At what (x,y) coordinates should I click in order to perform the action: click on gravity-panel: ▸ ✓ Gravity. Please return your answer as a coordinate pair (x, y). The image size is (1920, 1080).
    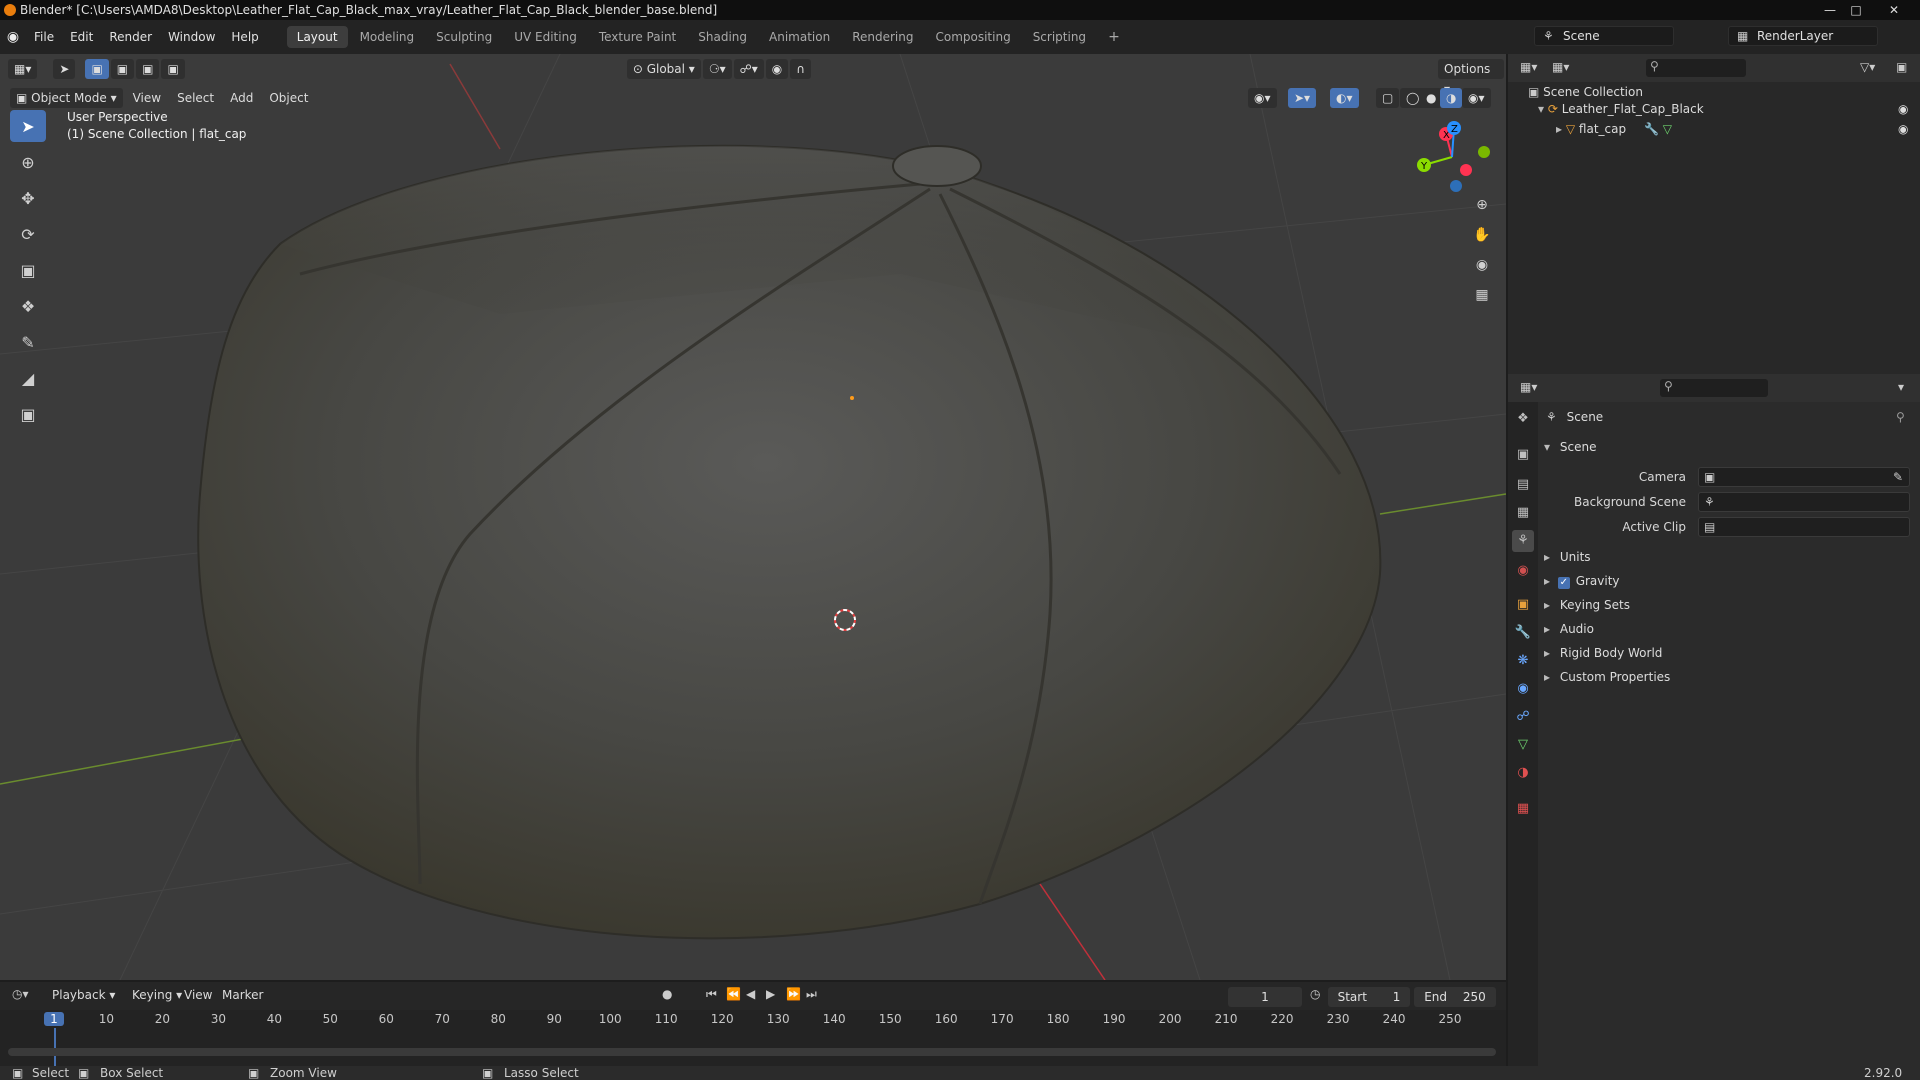
    Looking at the image, I should click on (1582, 581).